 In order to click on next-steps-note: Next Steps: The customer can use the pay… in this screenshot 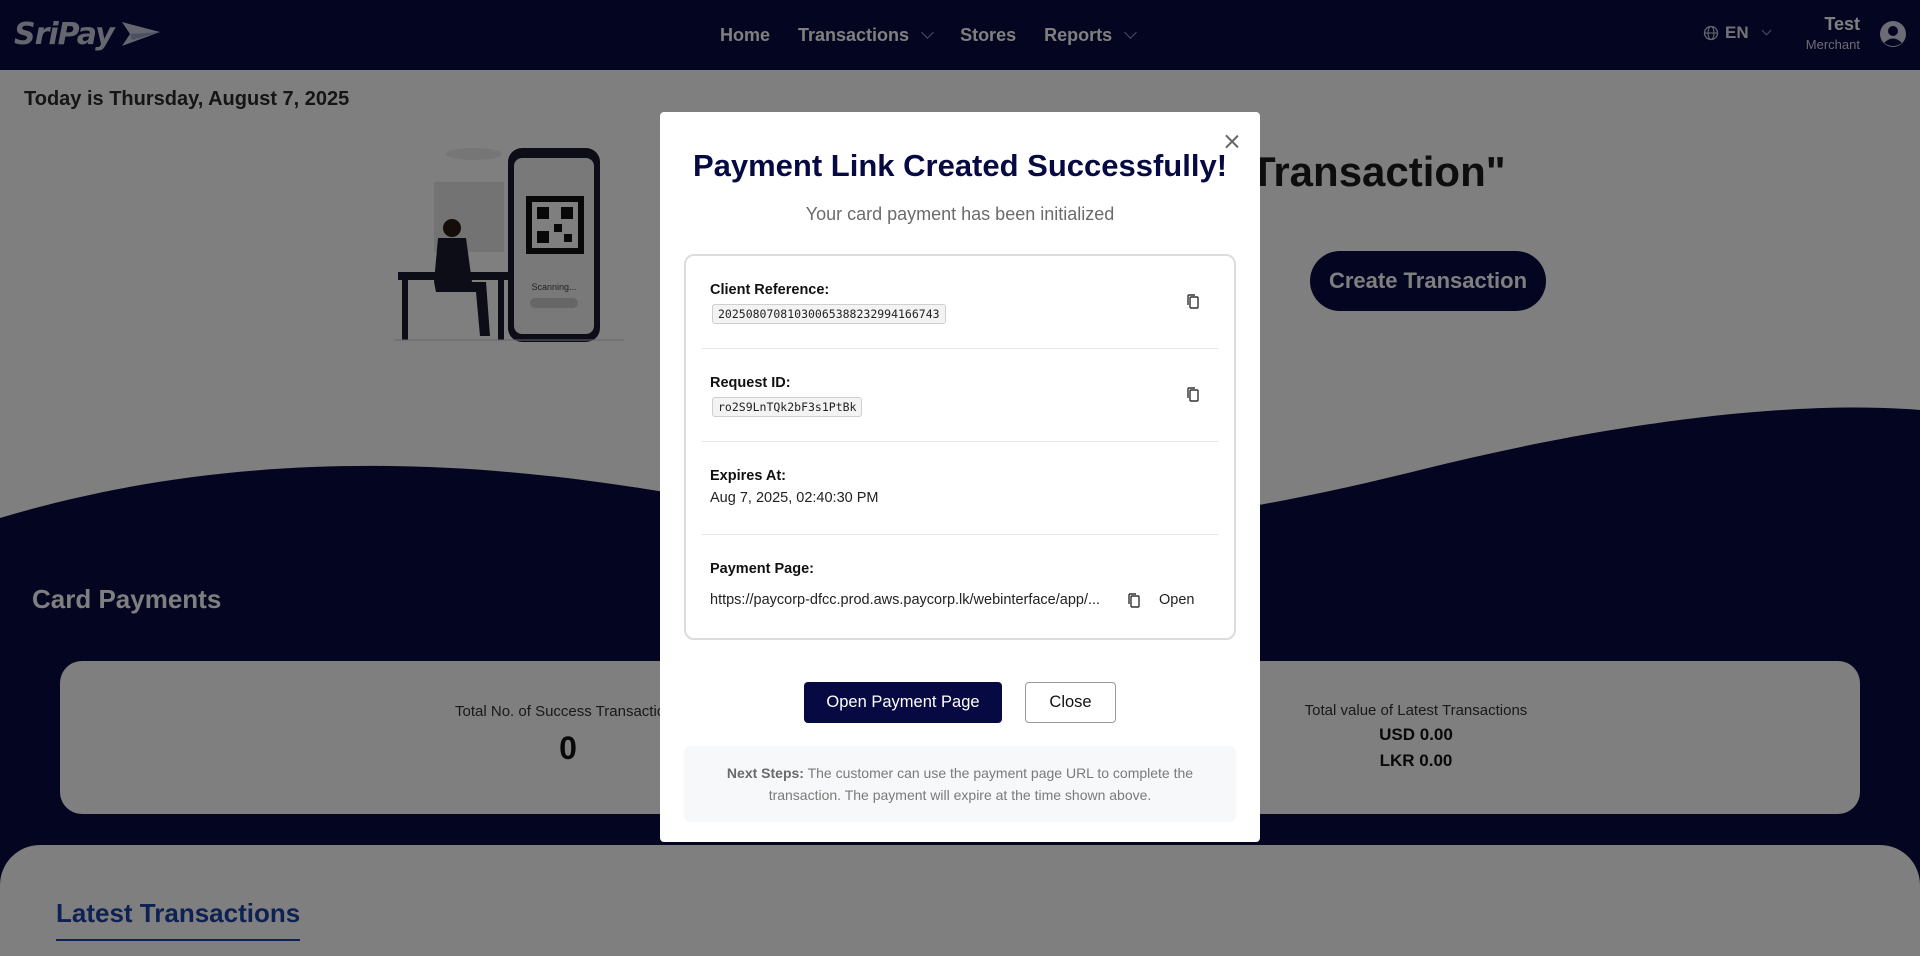, I will do `click(960, 784)`.